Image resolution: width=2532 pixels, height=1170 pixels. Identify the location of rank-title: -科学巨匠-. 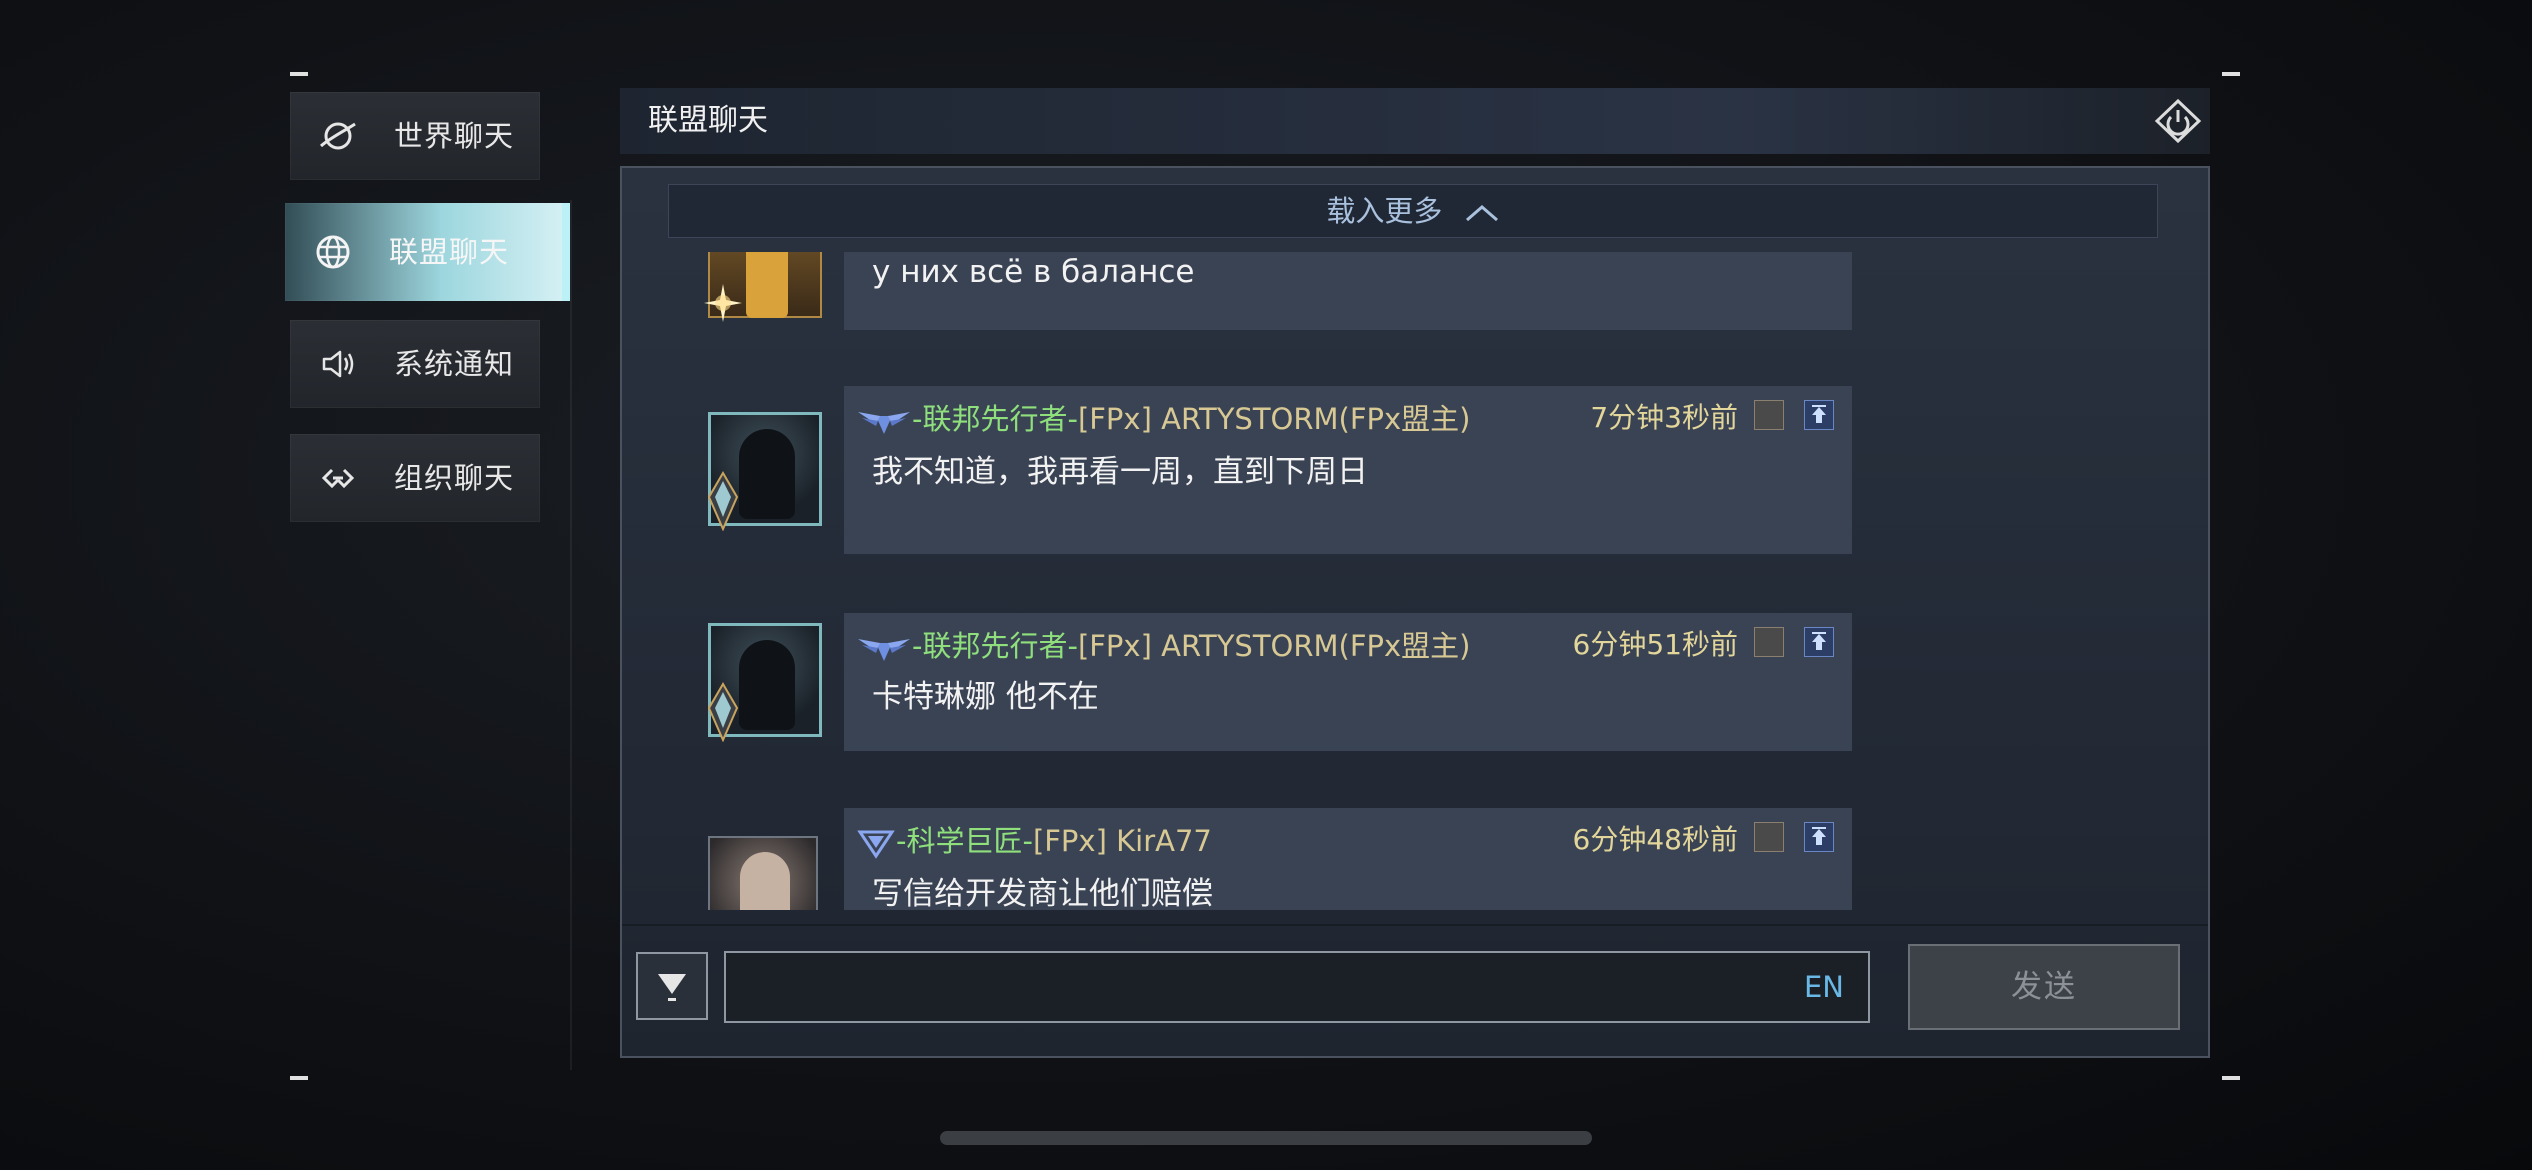
(964, 841).